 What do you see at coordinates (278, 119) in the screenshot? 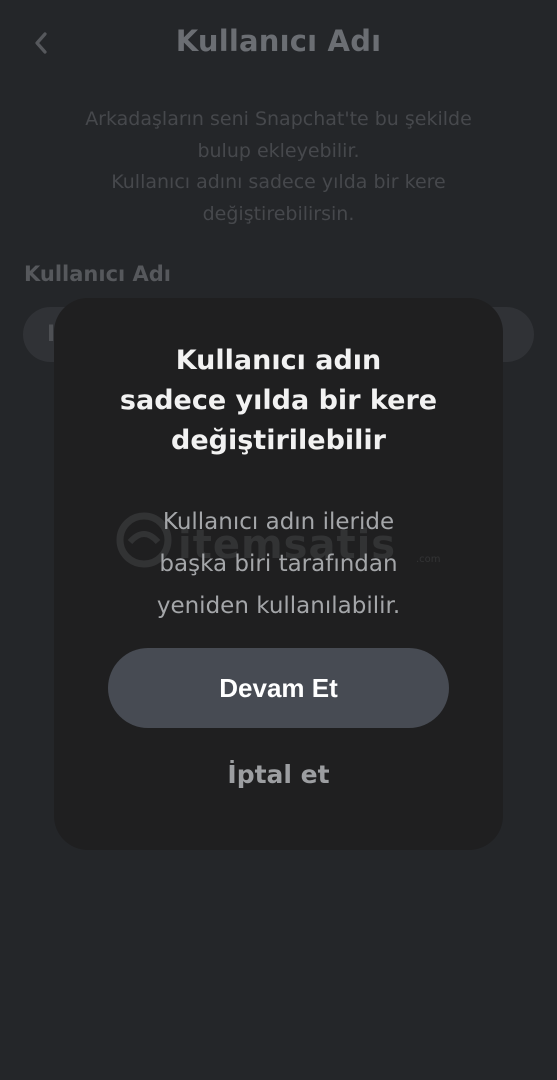
I see `description-line: Arkadaşların seni Snapchat'te bu şekilde` at bounding box center [278, 119].